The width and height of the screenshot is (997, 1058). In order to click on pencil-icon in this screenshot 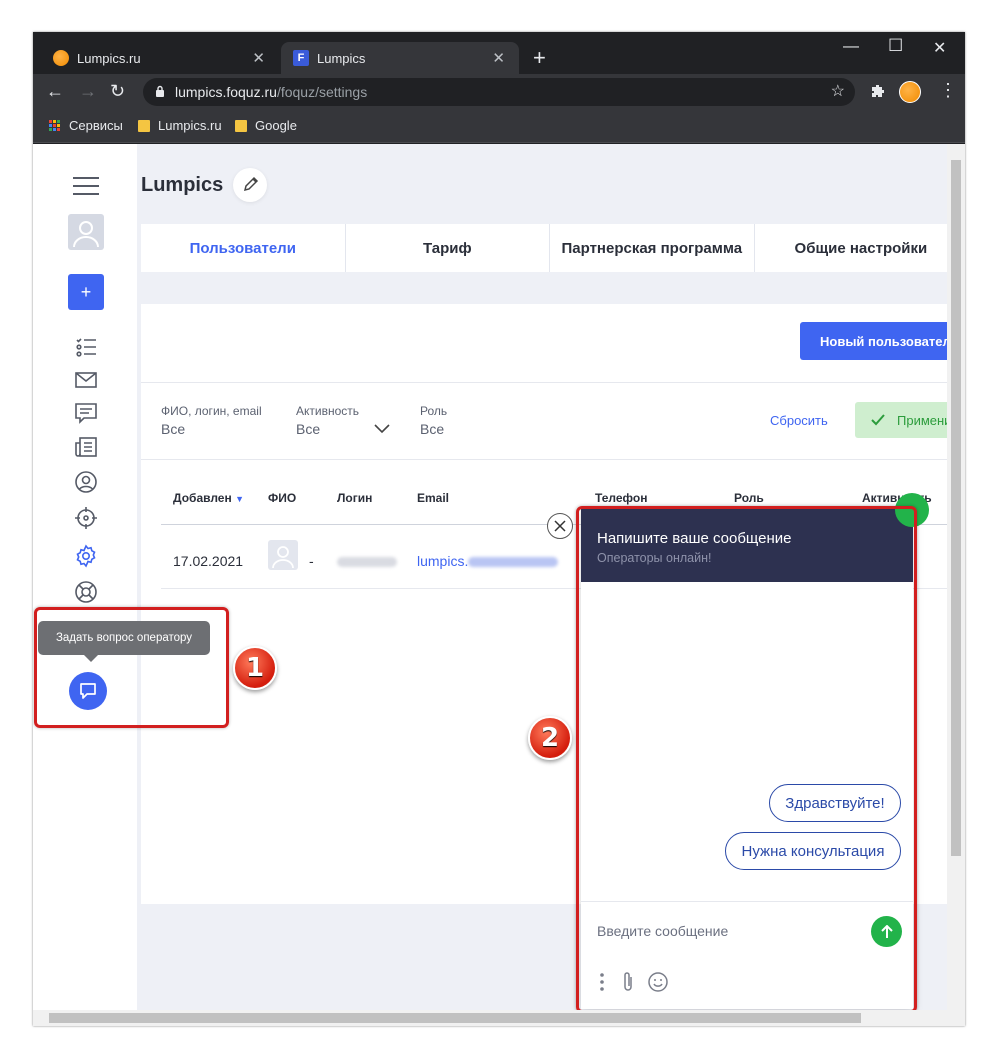, I will do `click(251, 184)`.